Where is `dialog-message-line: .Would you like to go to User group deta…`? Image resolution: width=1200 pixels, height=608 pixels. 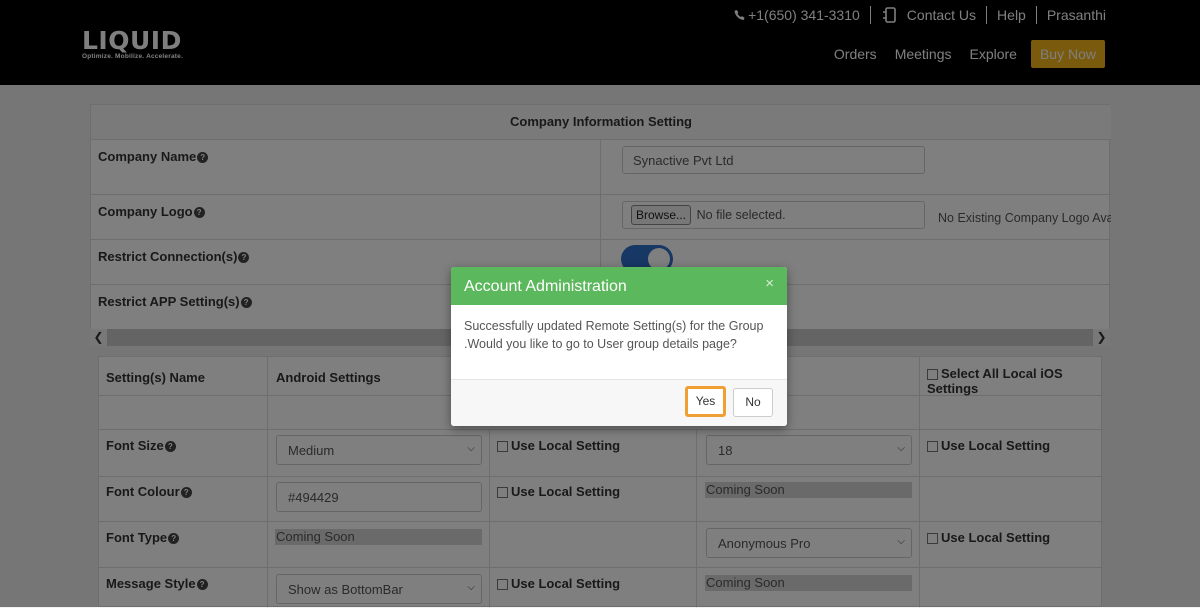
dialog-message-line: .Would you like to go to User group deta… is located at coordinates (600, 344).